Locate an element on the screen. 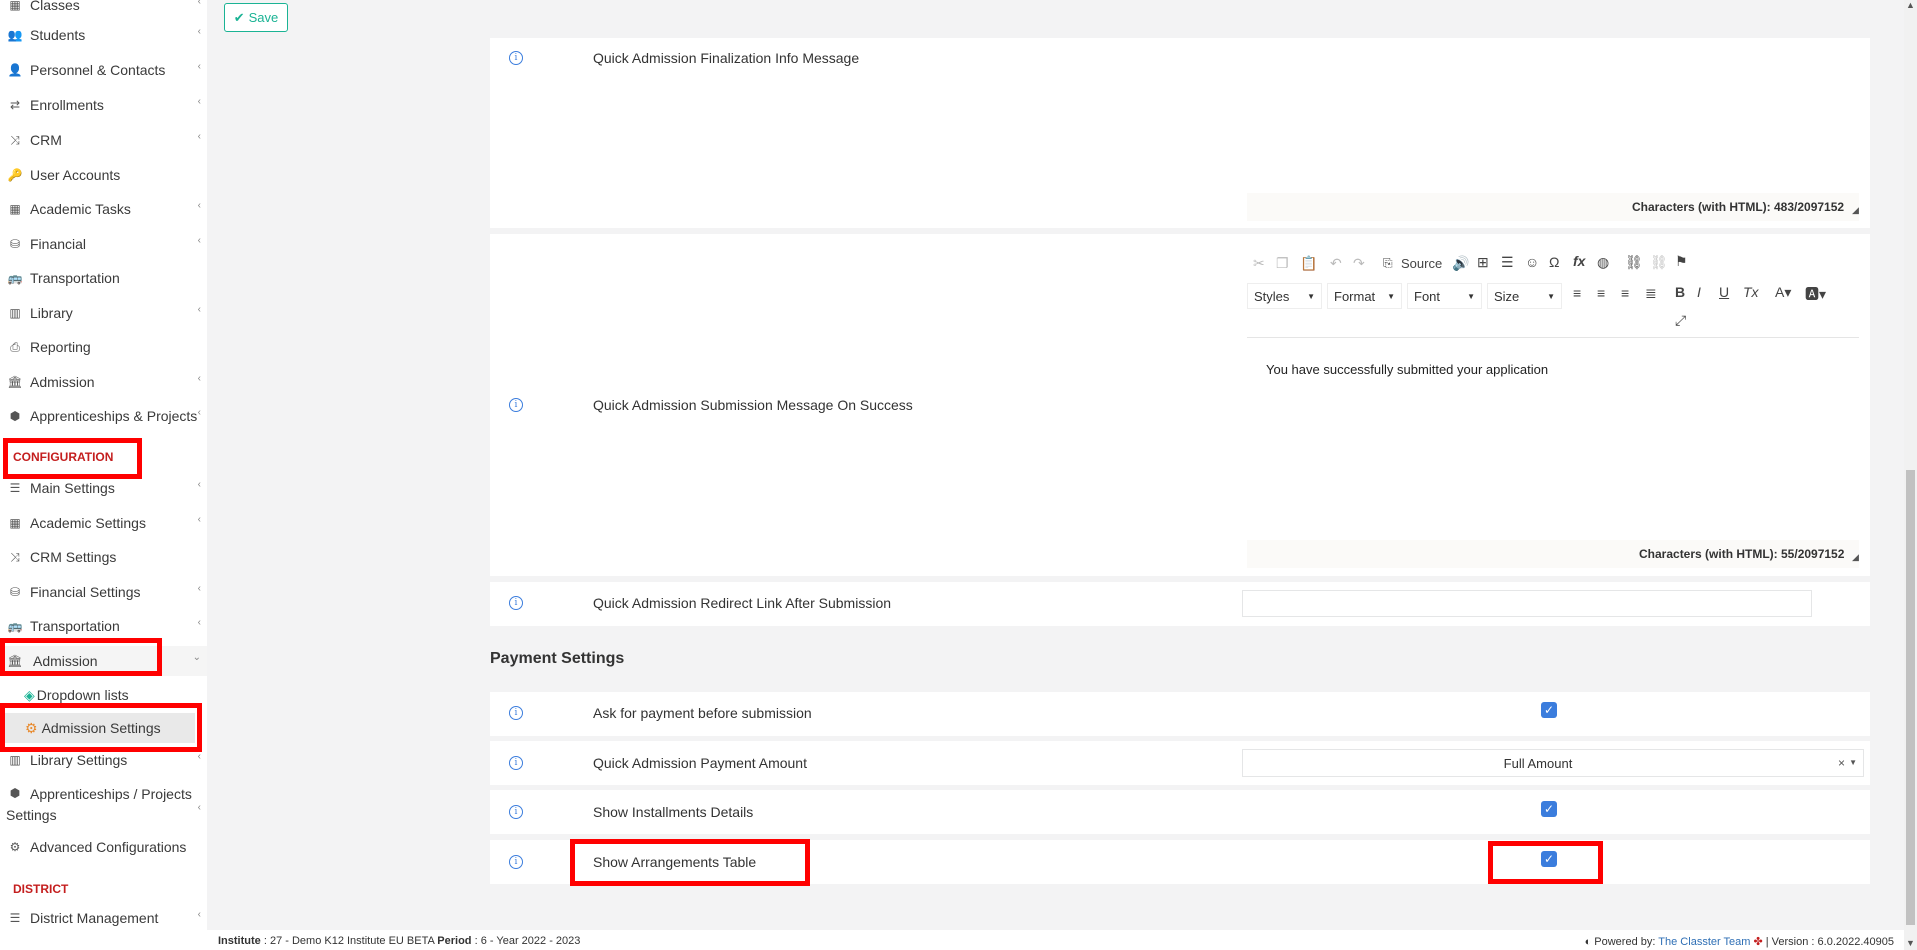 The height and width of the screenshot is (950, 1917). redo-icon: ↷ is located at coordinates (1359, 263).